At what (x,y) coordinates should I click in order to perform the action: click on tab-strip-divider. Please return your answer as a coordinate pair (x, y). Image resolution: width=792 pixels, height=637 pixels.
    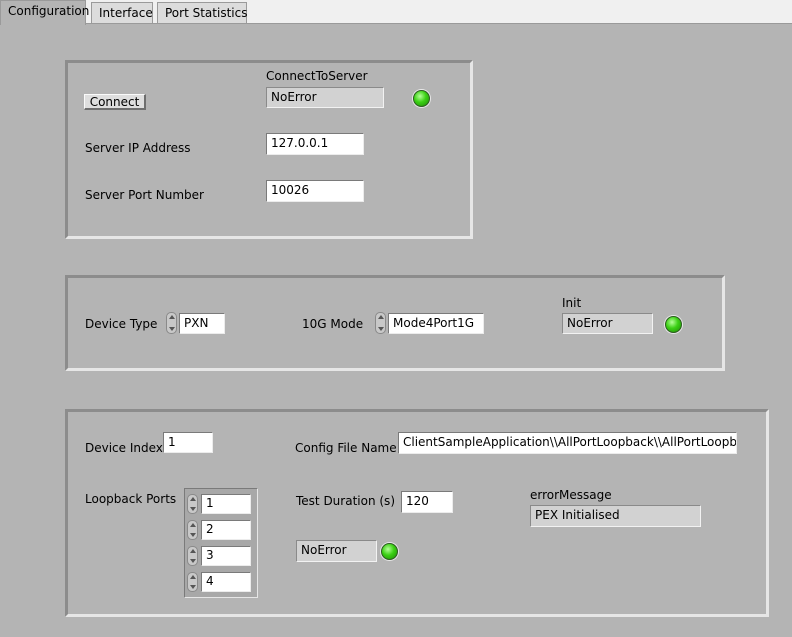
    Looking at the image, I should click on (396, 23).